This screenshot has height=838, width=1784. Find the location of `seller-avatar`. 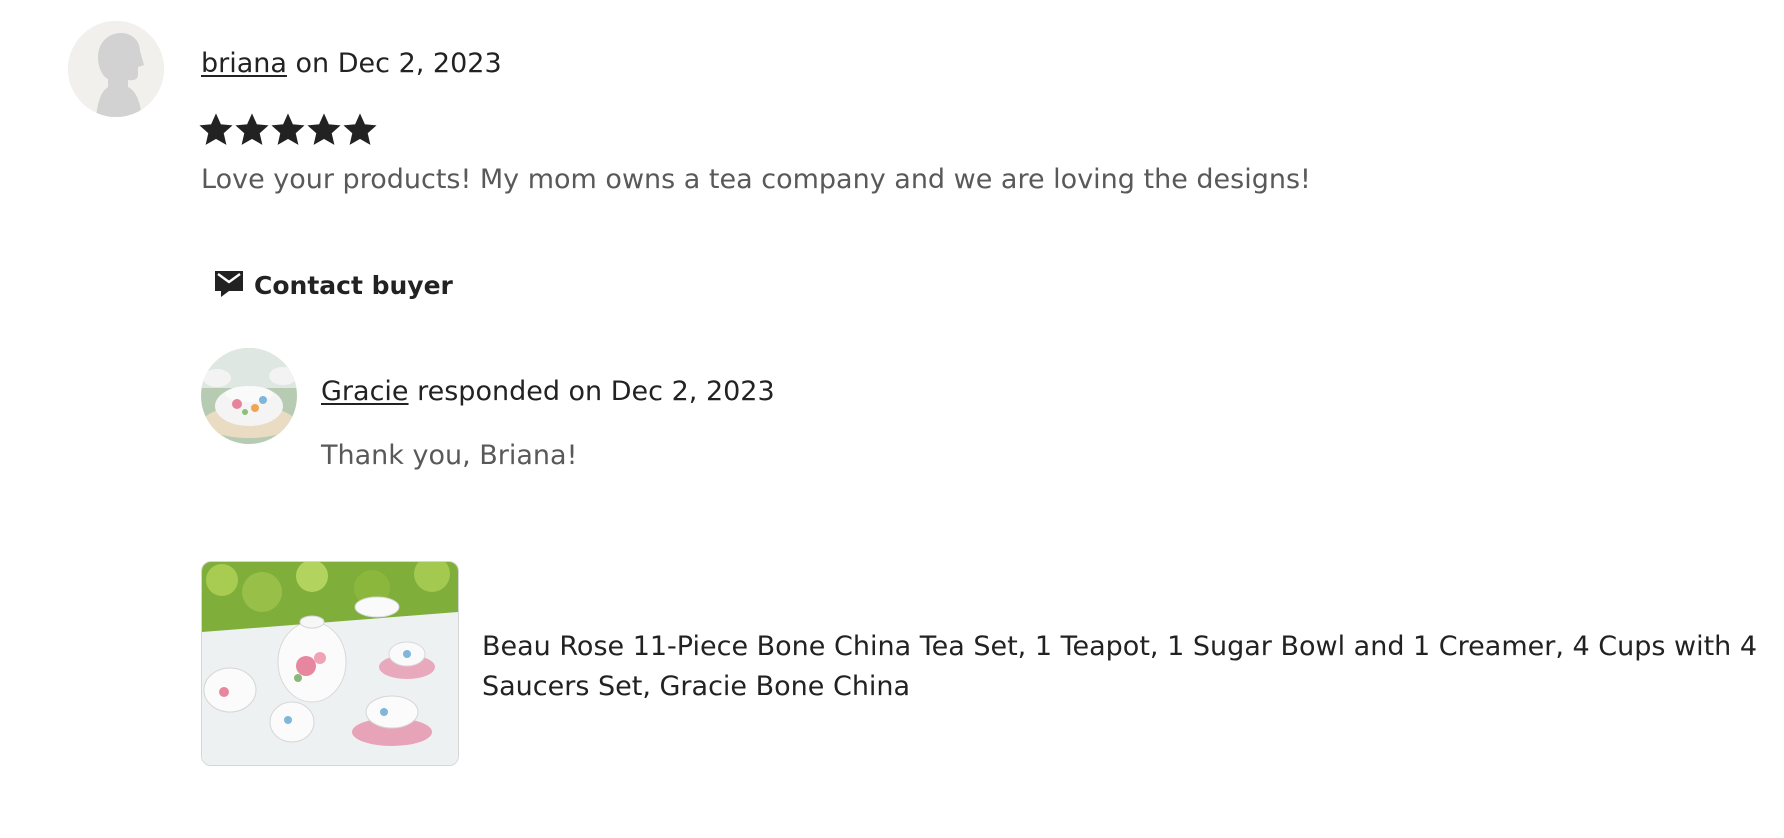

seller-avatar is located at coordinates (249, 396).